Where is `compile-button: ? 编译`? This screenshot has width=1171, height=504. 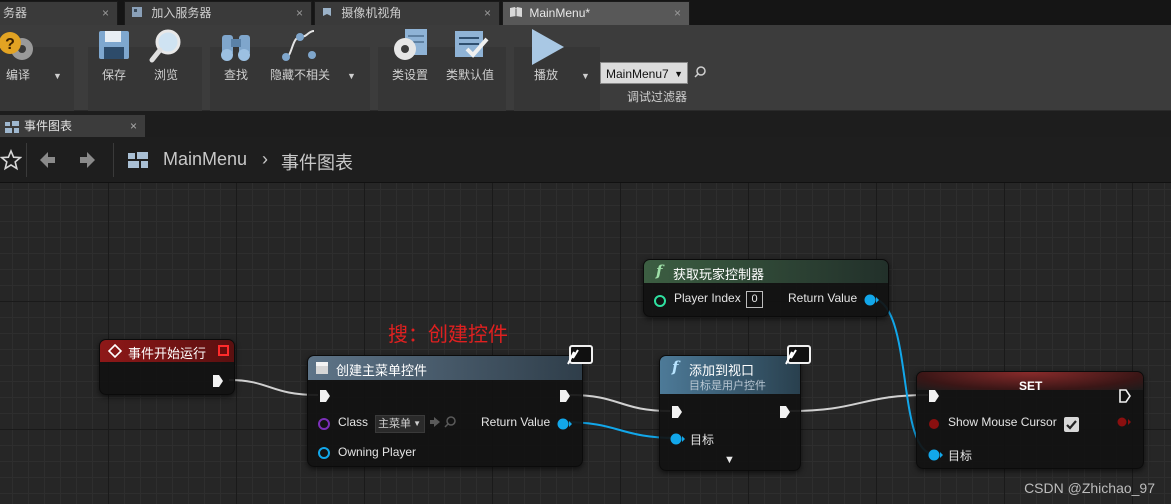
compile-button: ? 编译 is located at coordinates (23, 55).